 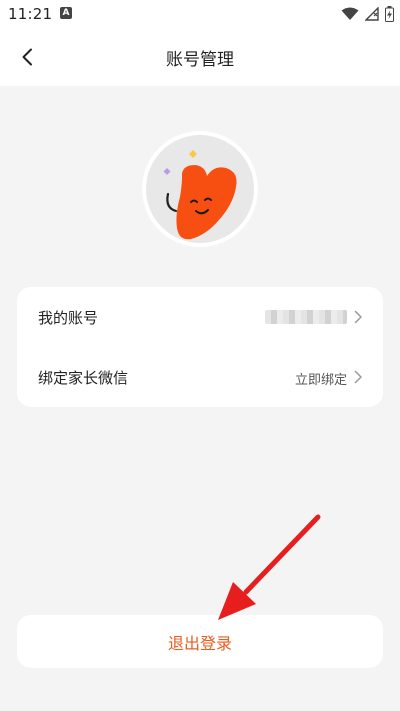 What do you see at coordinates (320, 380) in the screenshot?
I see `bind-now-value: 立即绑定` at bounding box center [320, 380].